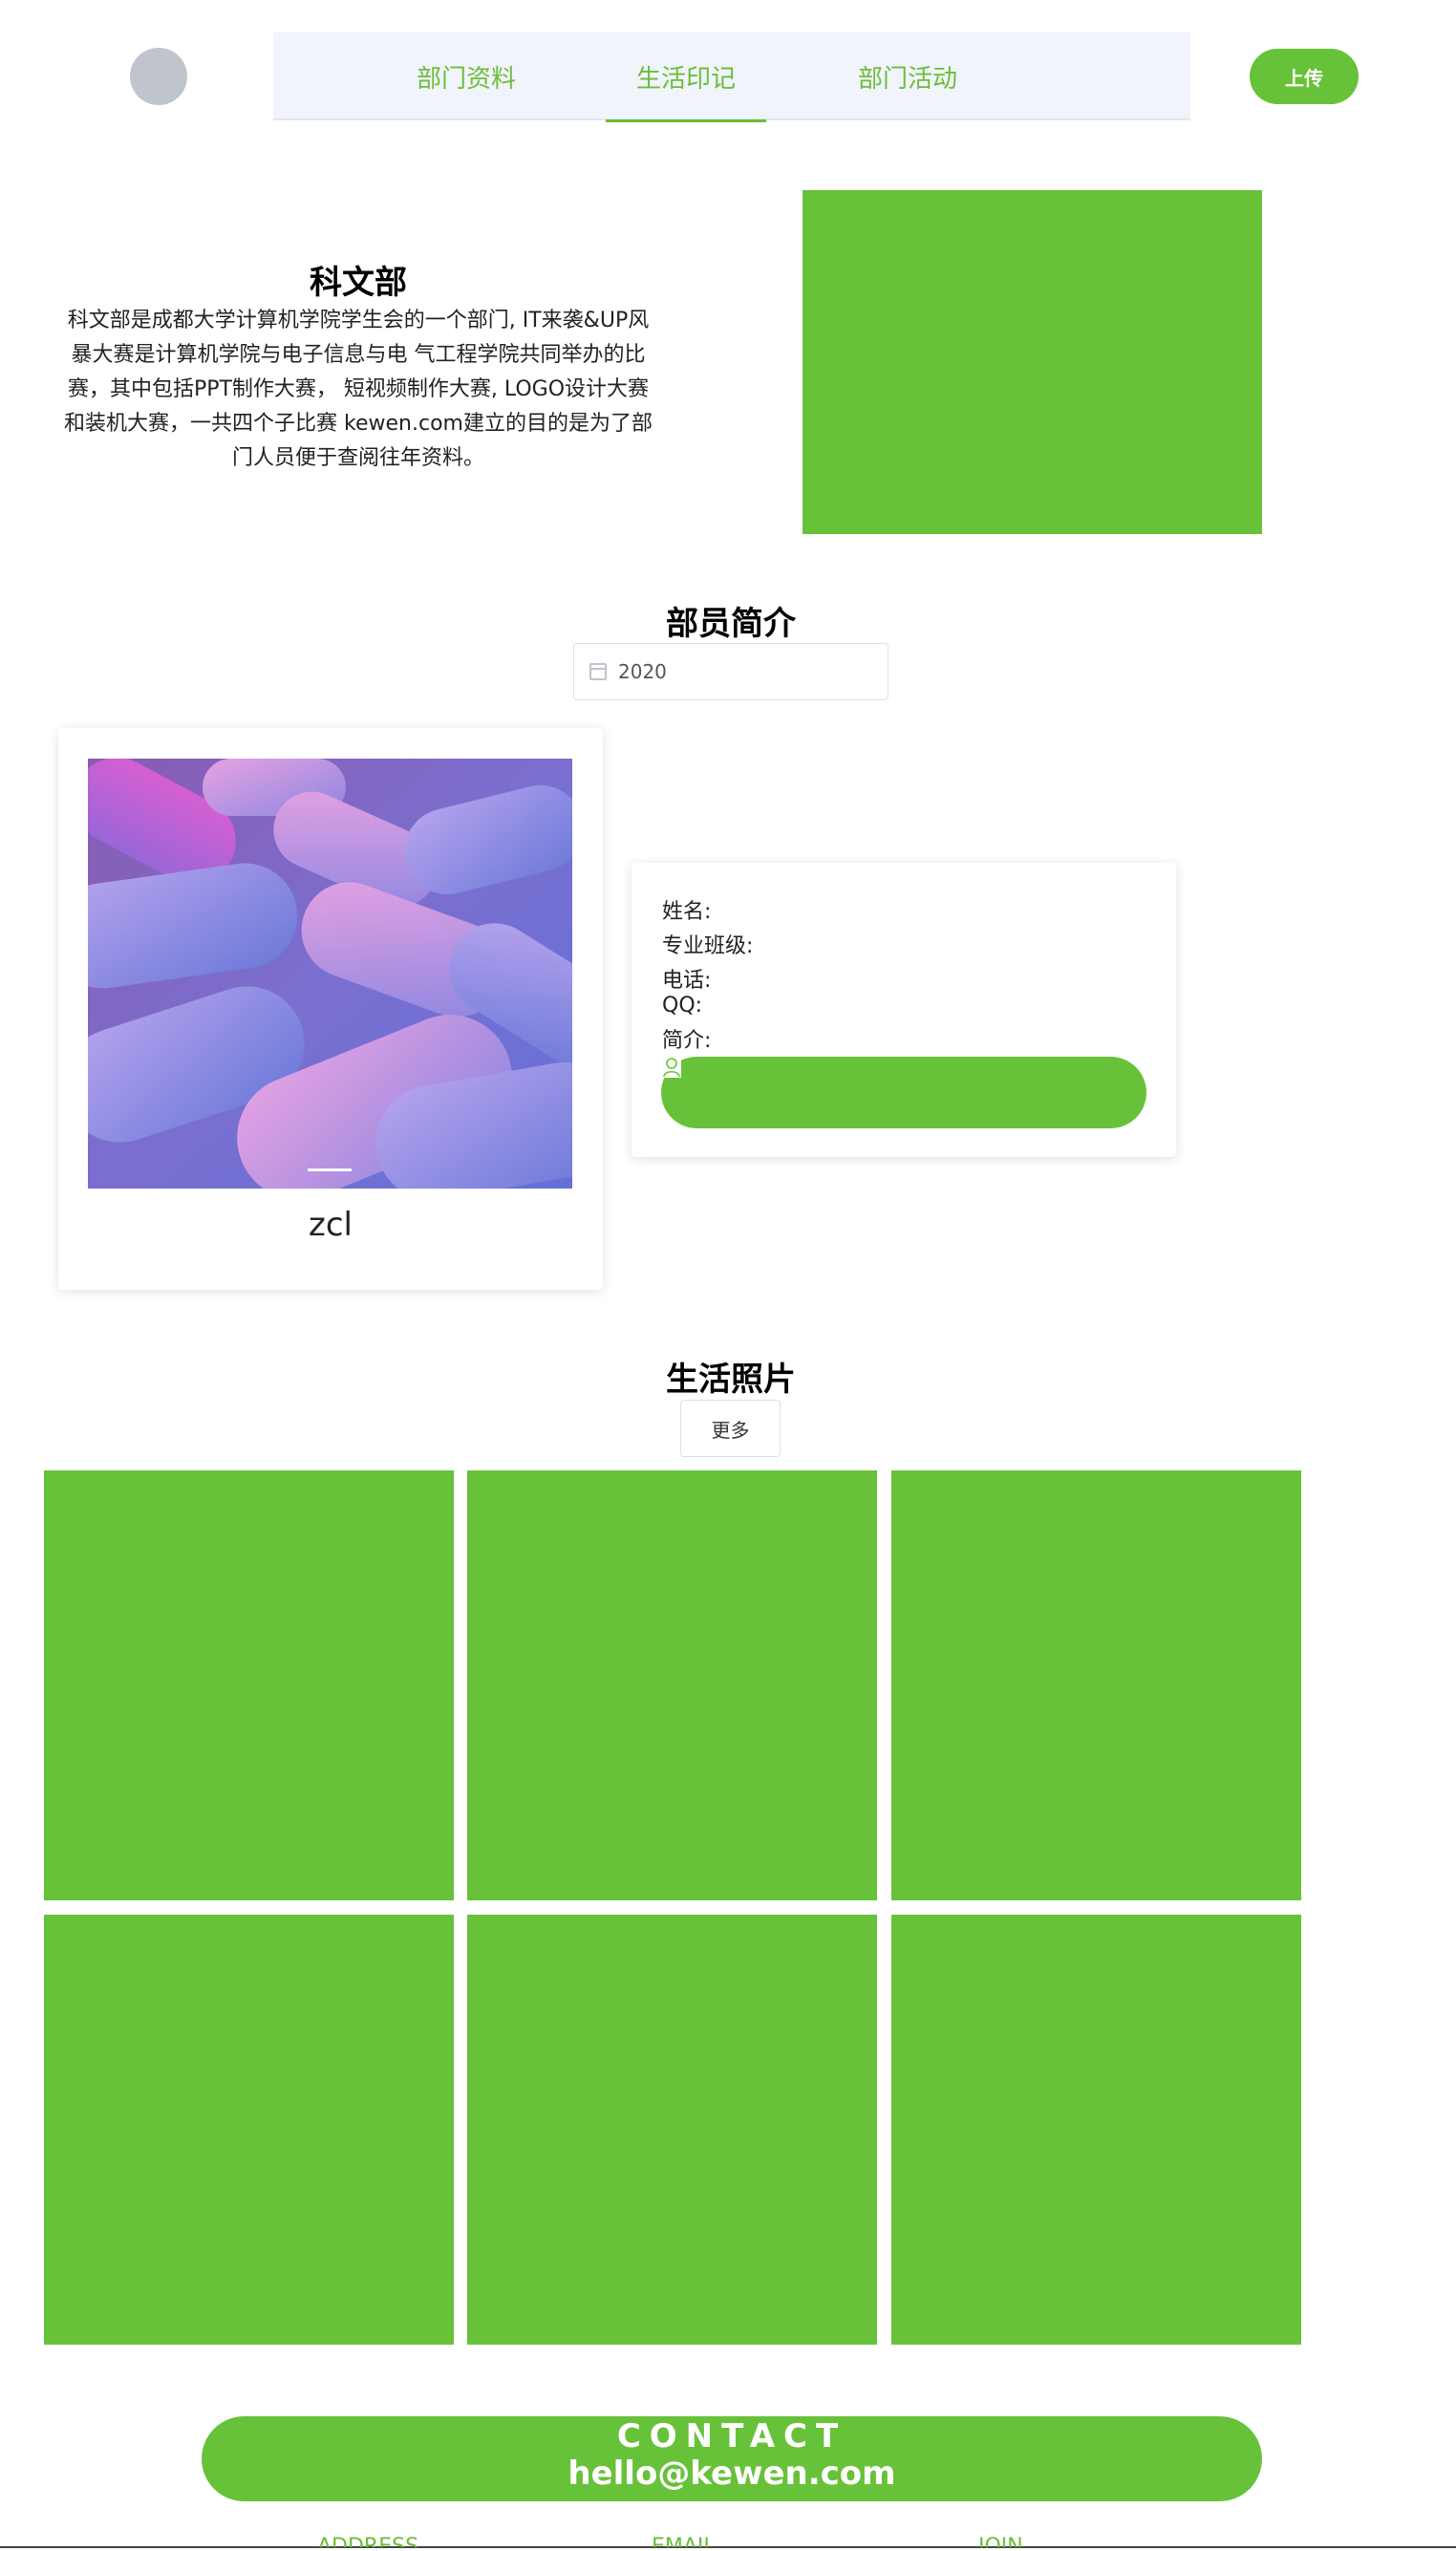 This screenshot has width=1456, height=2551. What do you see at coordinates (904, 1092) in the screenshot?
I see `member-detail-bar` at bounding box center [904, 1092].